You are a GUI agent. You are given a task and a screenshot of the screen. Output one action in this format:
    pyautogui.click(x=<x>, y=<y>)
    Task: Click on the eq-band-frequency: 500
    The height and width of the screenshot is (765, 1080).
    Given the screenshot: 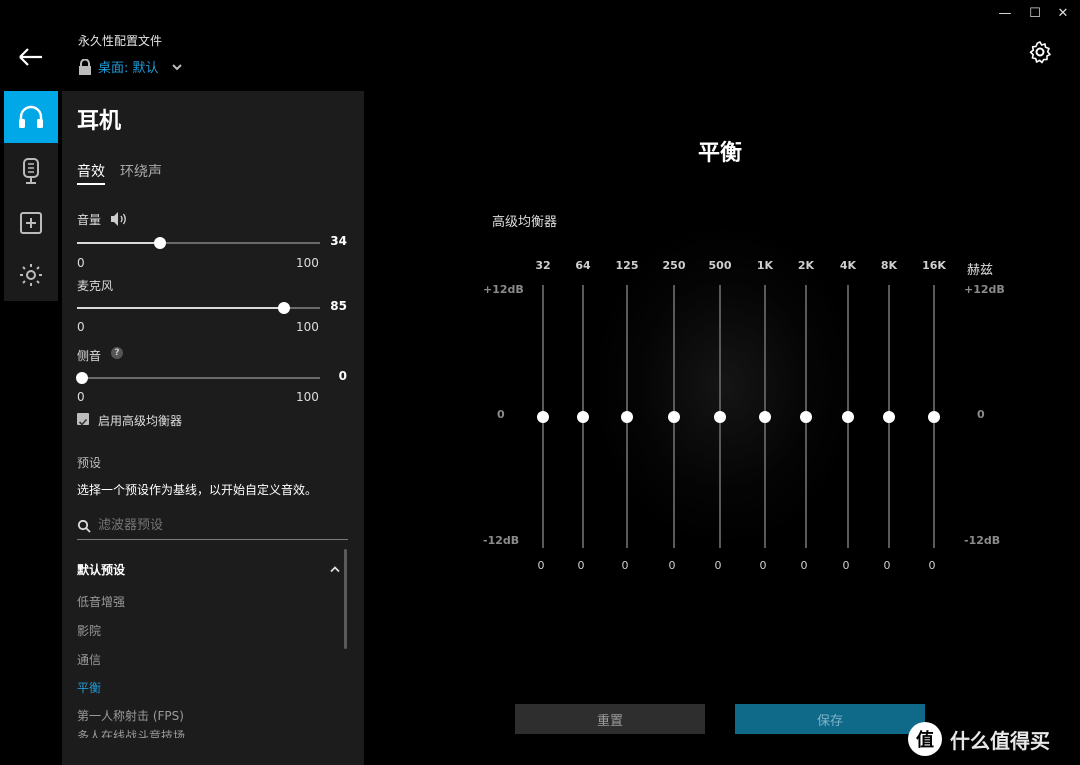 What is the action you would take?
    pyautogui.click(x=720, y=265)
    